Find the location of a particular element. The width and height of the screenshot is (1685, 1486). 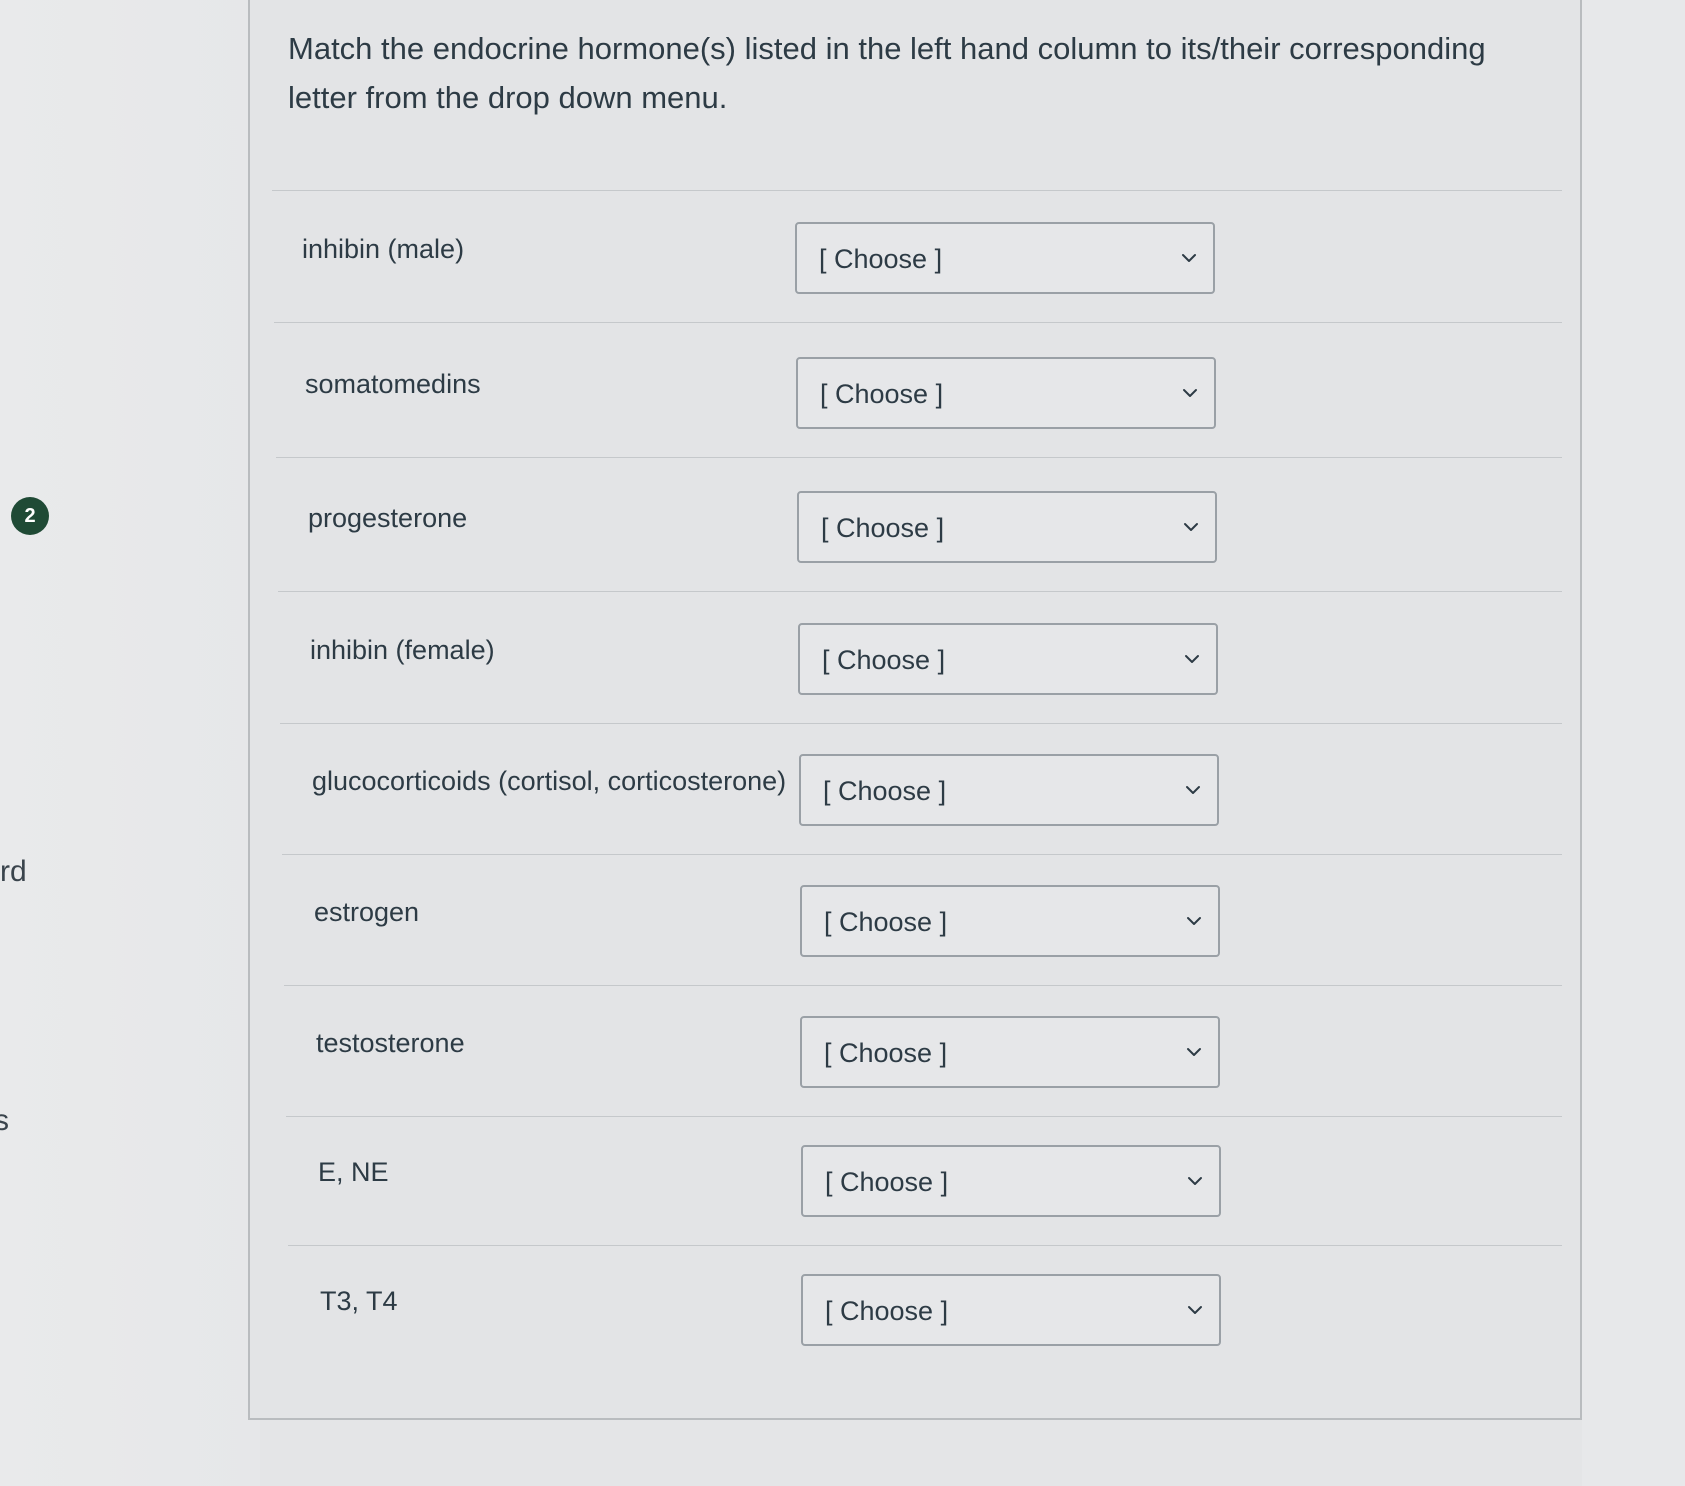

hormone-label: inhibin (male) is located at coordinates (383, 249).